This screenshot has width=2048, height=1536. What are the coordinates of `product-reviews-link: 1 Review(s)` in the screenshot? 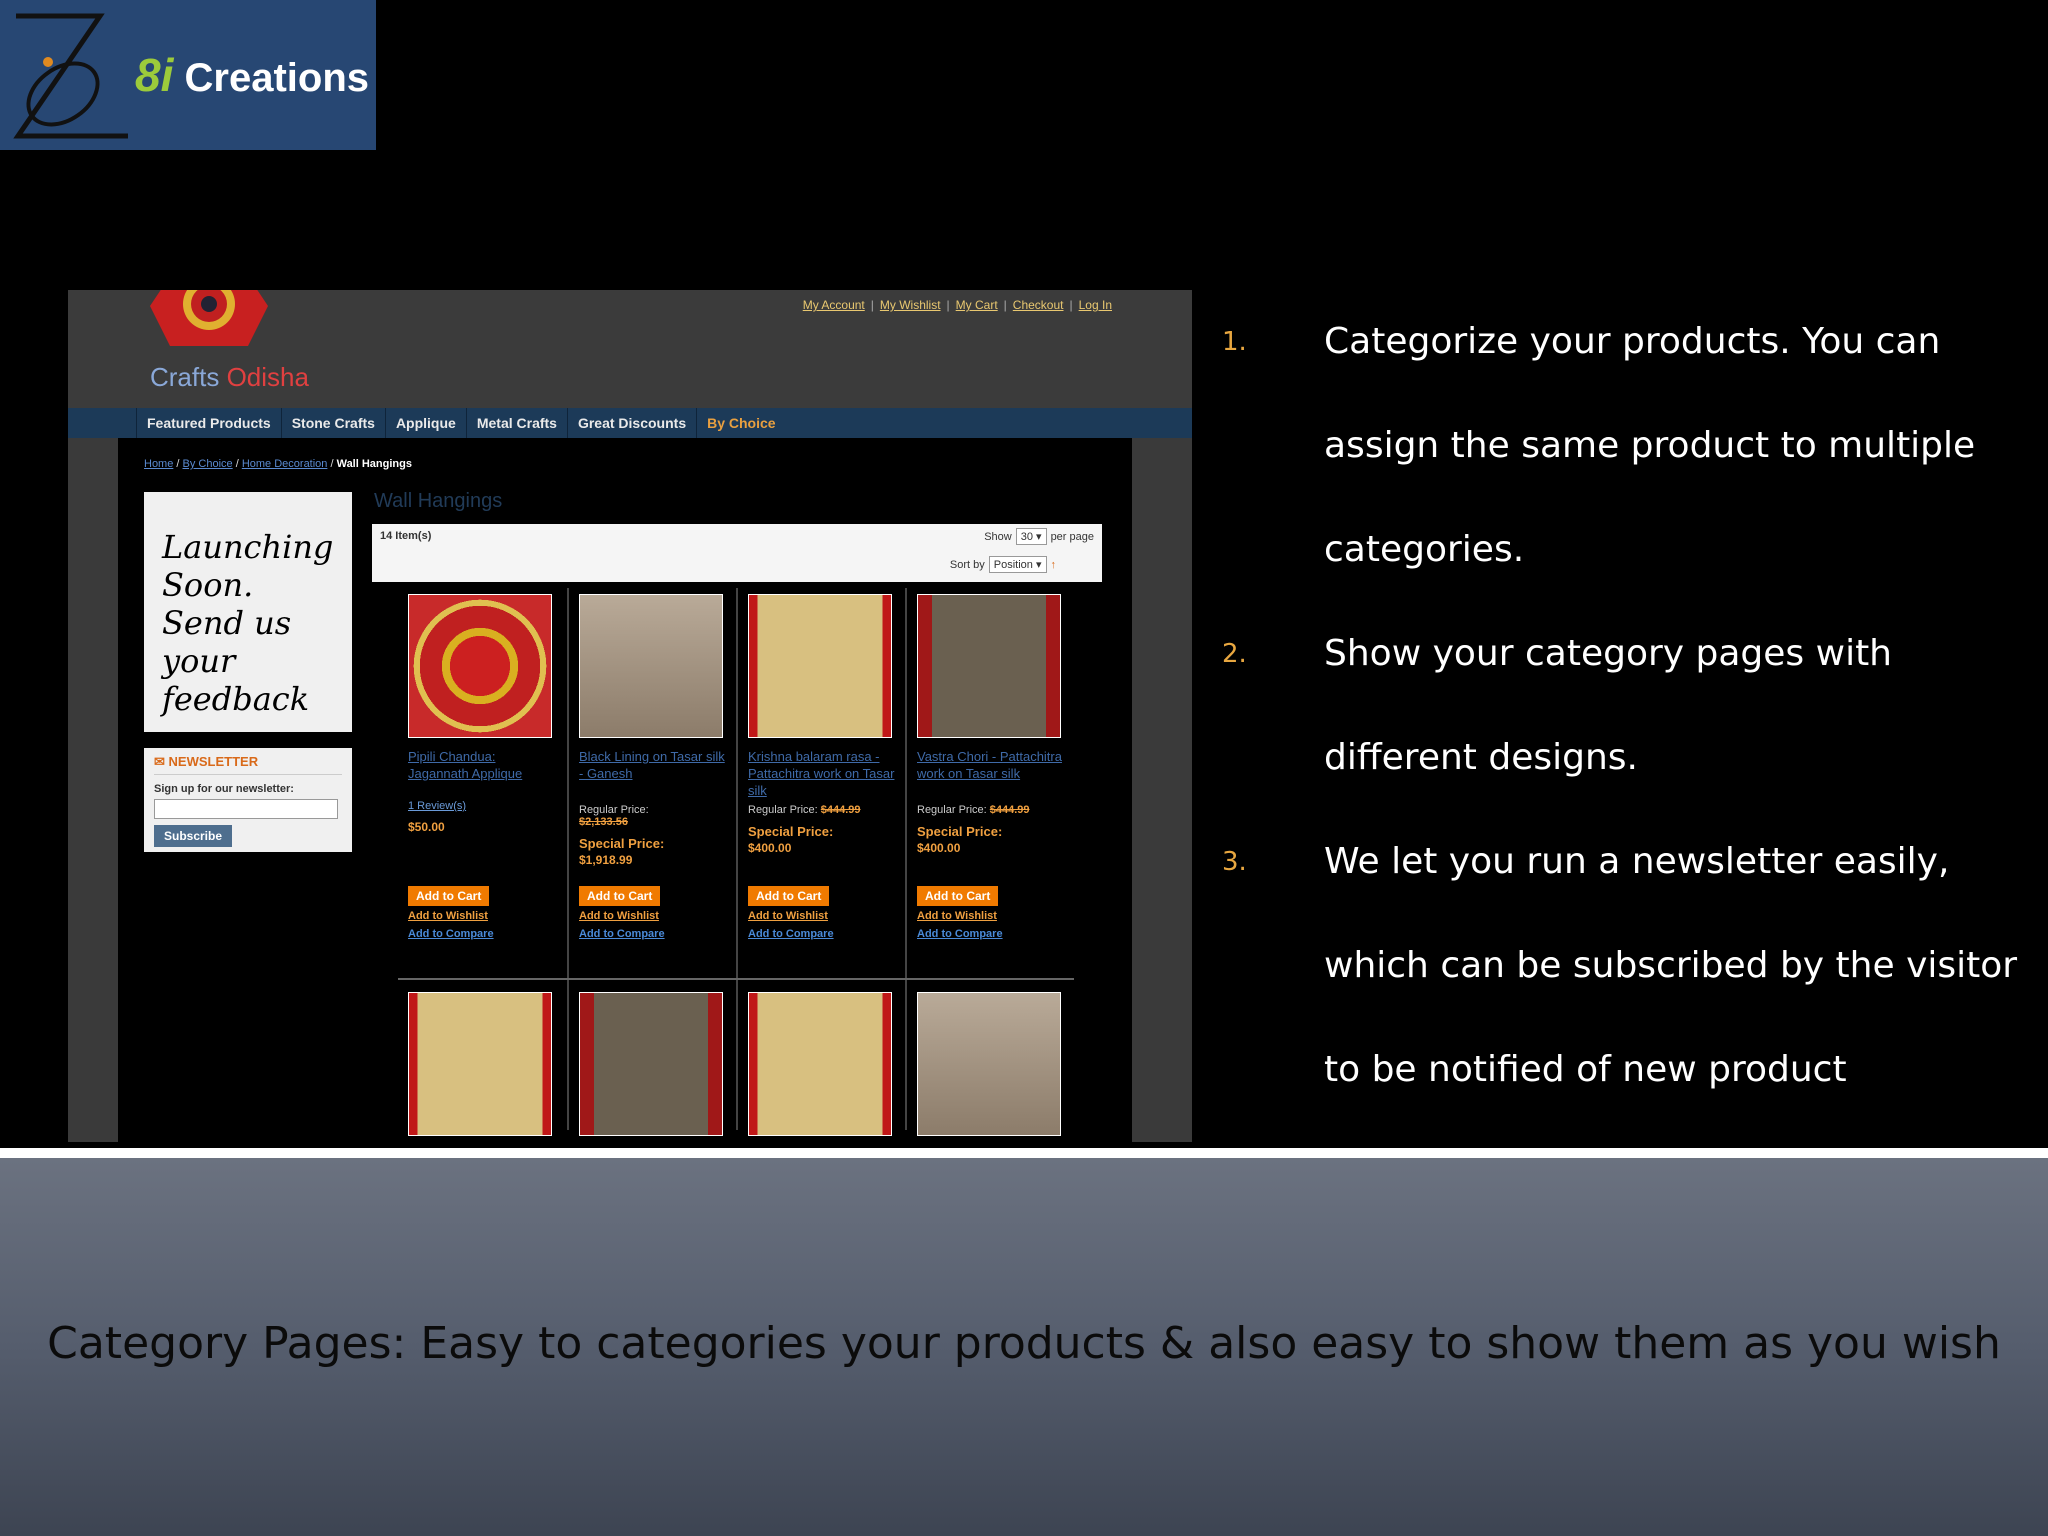 It's located at (482, 806).